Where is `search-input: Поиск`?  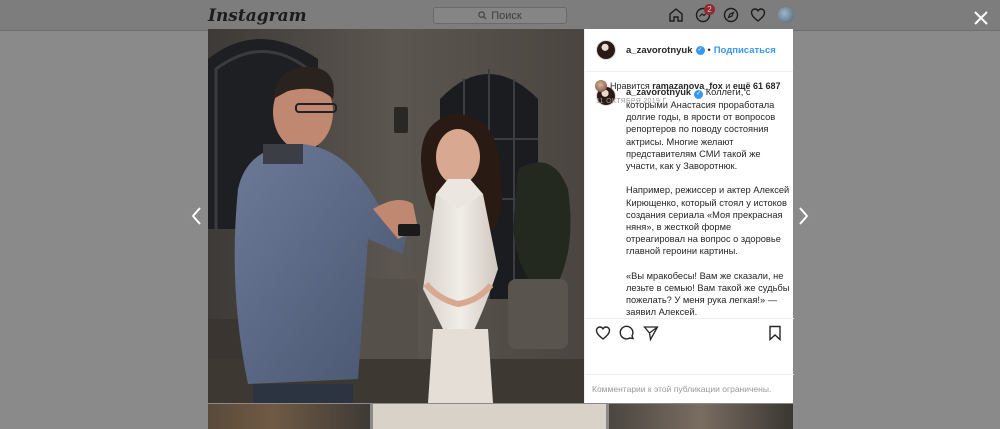
search-input: Поиск is located at coordinates (500, 15).